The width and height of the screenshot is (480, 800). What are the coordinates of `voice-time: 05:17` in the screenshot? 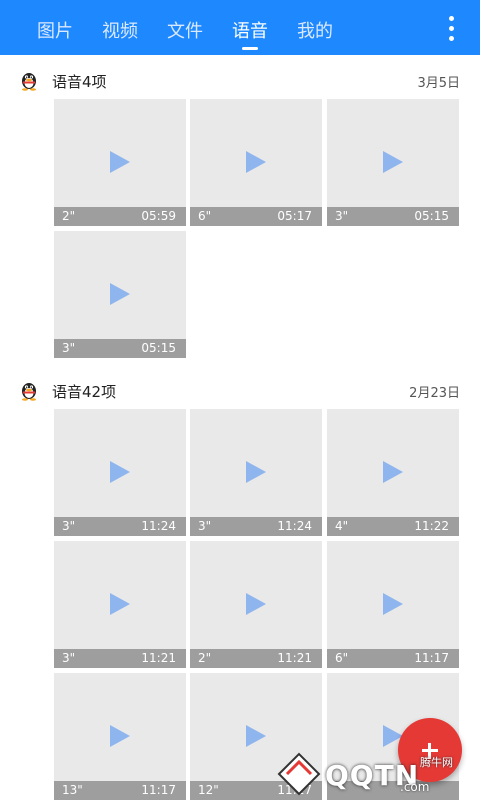 It's located at (294, 216).